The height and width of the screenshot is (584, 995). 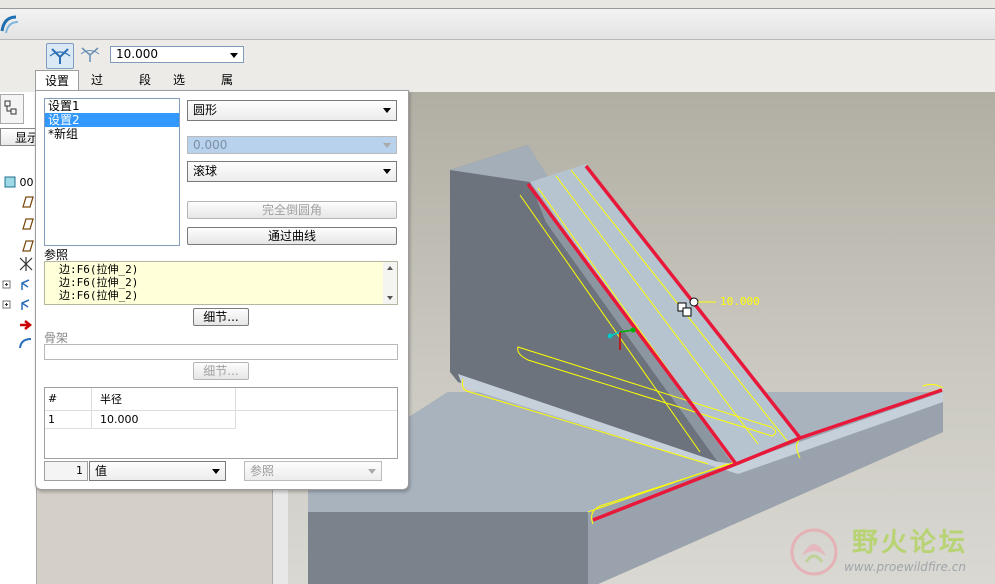 What do you see at coordinates (57, 80) in the screenshot?
I see `tab-sets: 设置` at bounding box center [57, 80].